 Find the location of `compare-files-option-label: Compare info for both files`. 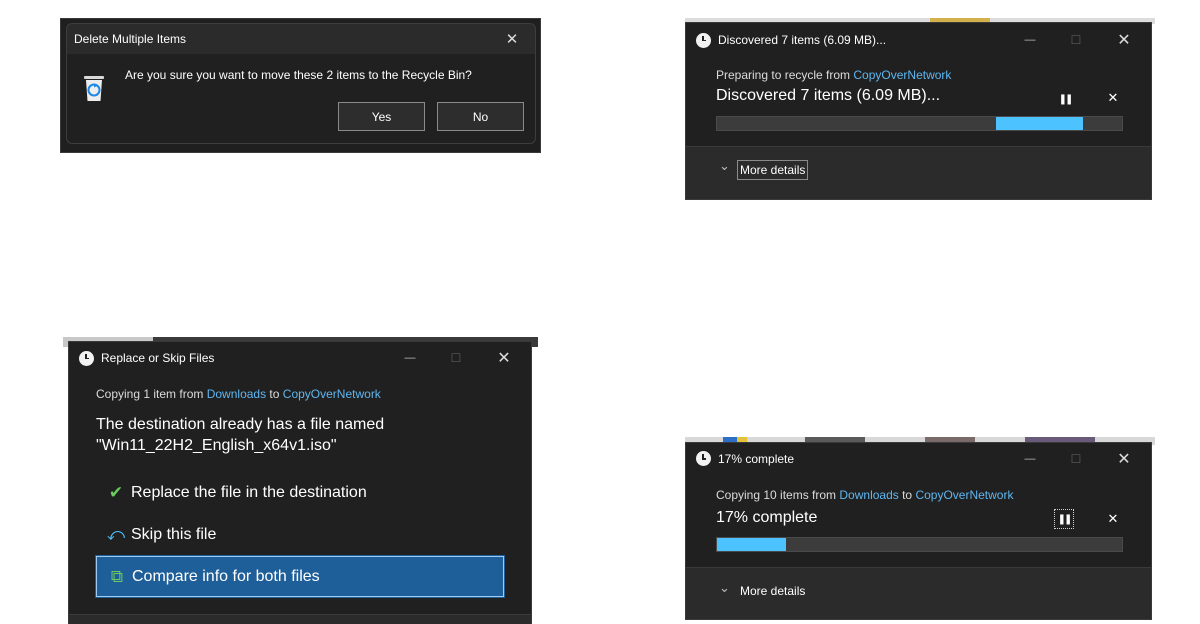

compare-files-option-label: Compare info for both files is located at coordinates (226, 576).